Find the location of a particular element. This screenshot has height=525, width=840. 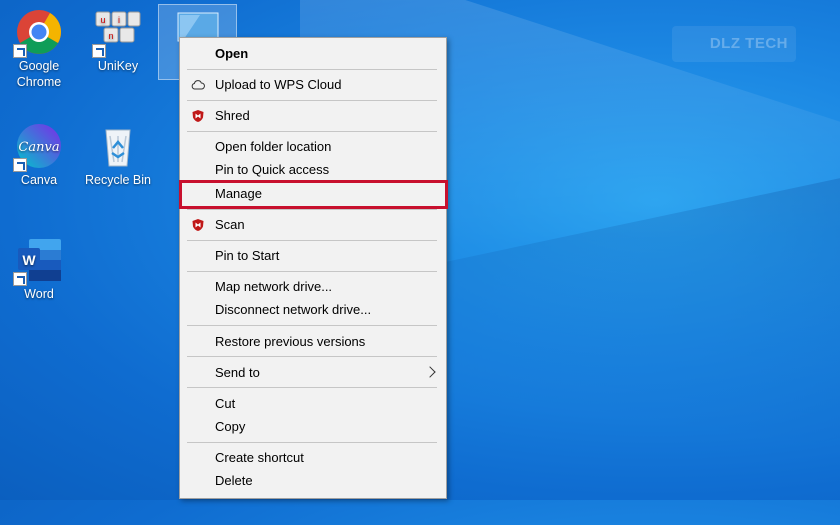

menu-item-label: Pin to Start is located at coordinates (247, 255).